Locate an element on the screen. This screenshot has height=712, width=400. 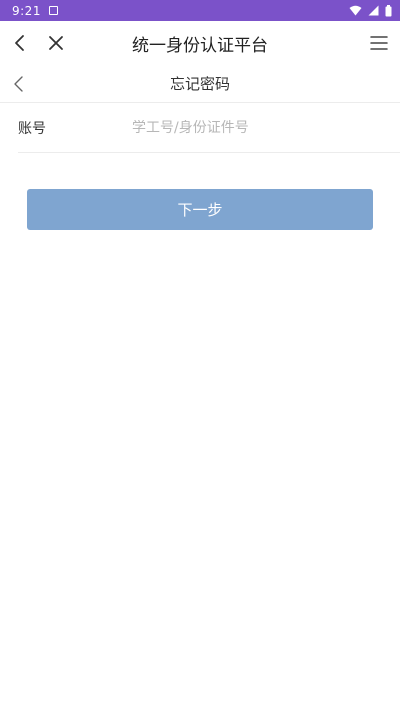
account-input is located at coordinates (252, 127).